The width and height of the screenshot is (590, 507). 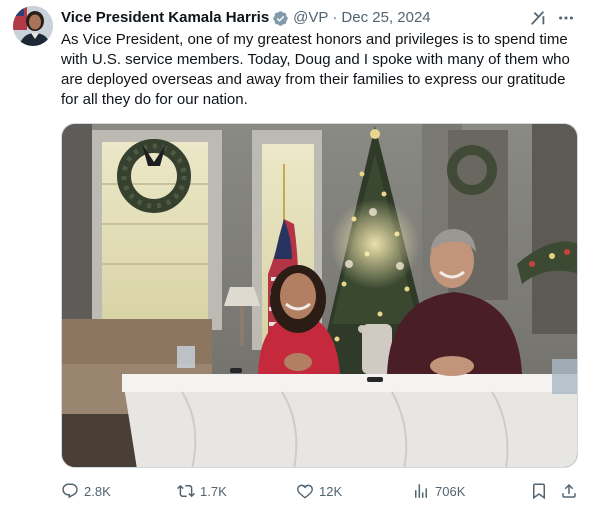 I want to click on like-count: 12K, so click(x=331, y=491).